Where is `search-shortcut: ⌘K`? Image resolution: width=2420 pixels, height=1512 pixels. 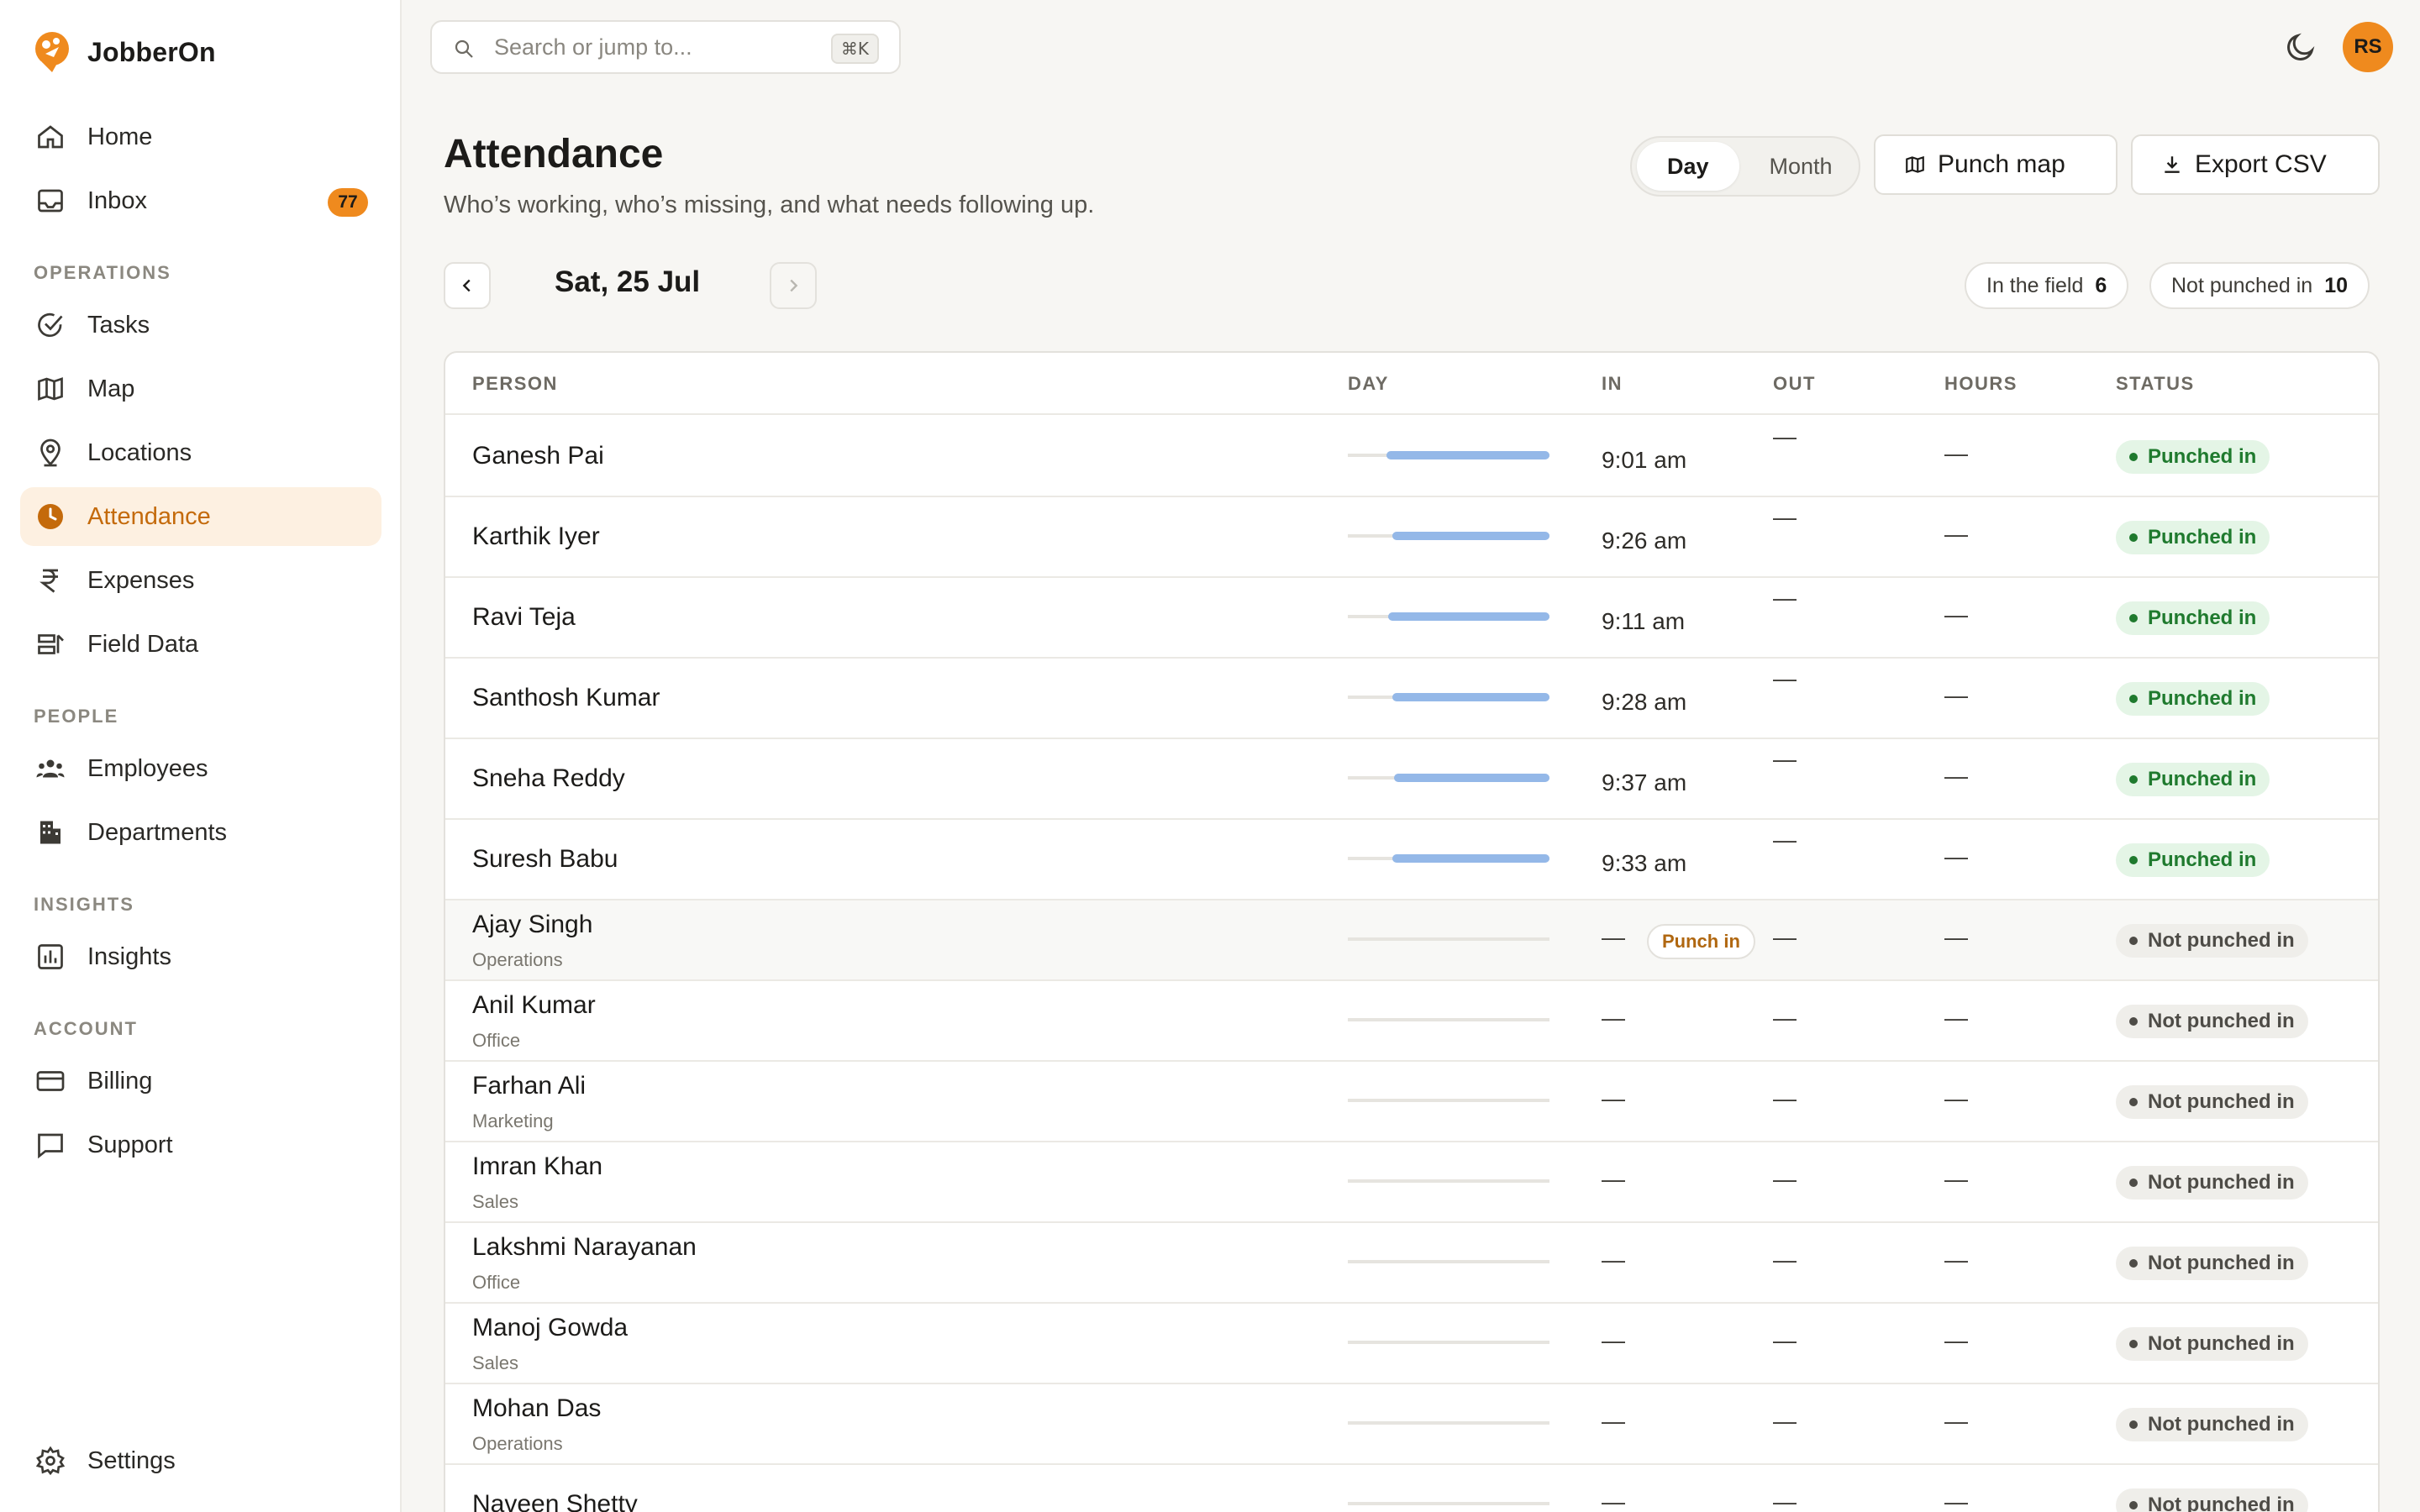 search-shortcut: ⌘K is located at coordinates (855, 49).